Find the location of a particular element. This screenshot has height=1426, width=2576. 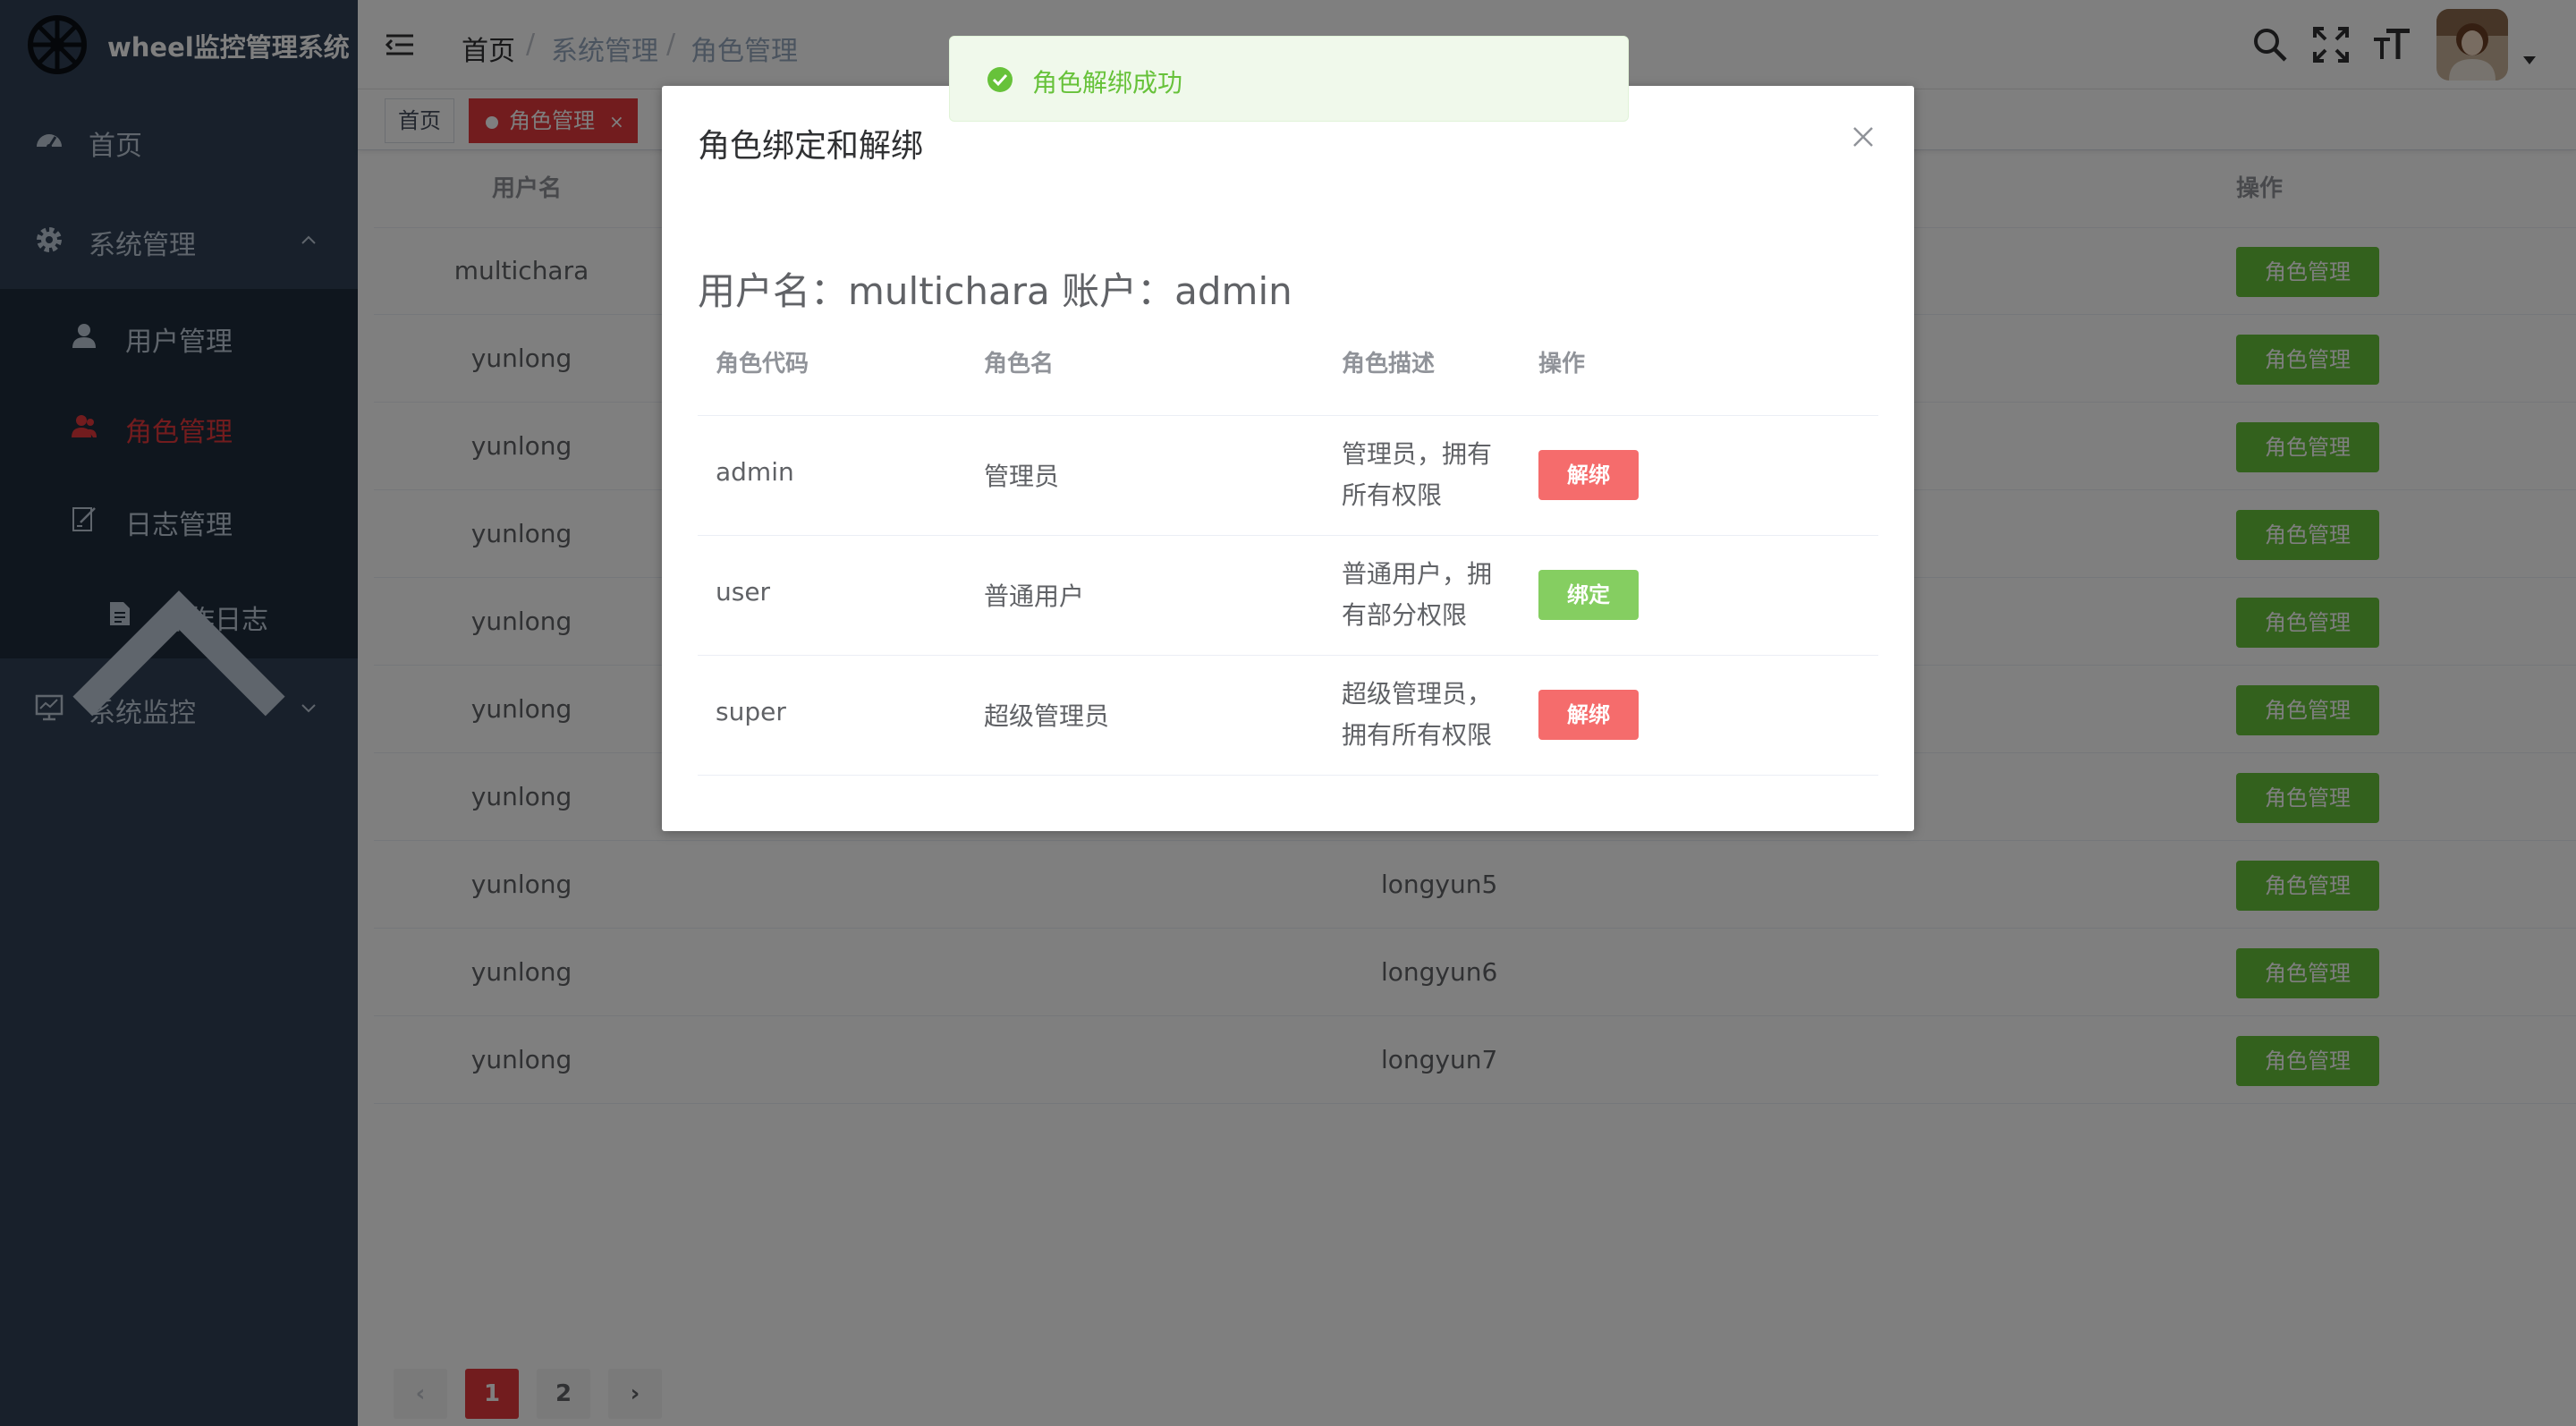

role-code: user is located at coordinates (743, 592).